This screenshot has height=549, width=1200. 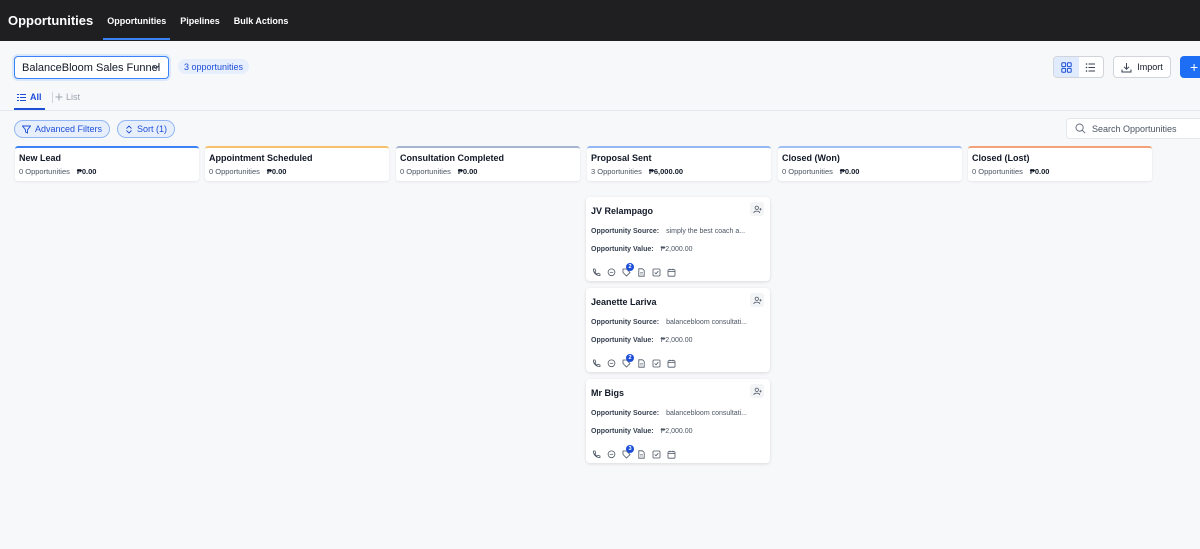 I want to click on card-contact-name: Jeanette Lariva, so click(x=624, y=302).